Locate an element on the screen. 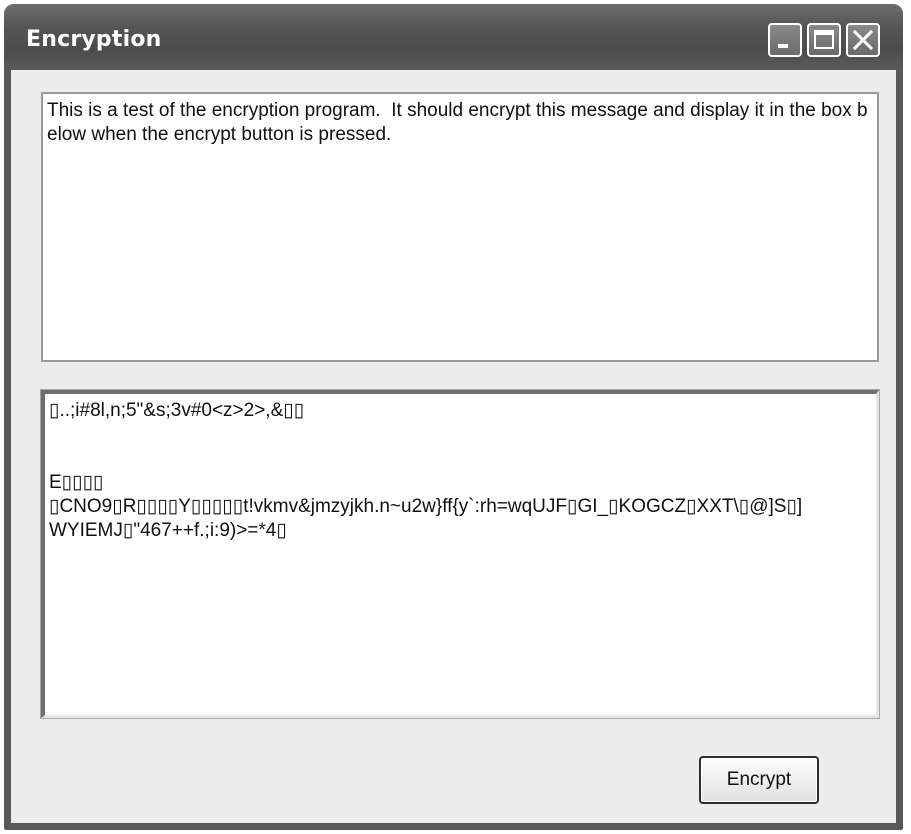  encrypt-button: Encrypt is located at coordinates (759, 780).